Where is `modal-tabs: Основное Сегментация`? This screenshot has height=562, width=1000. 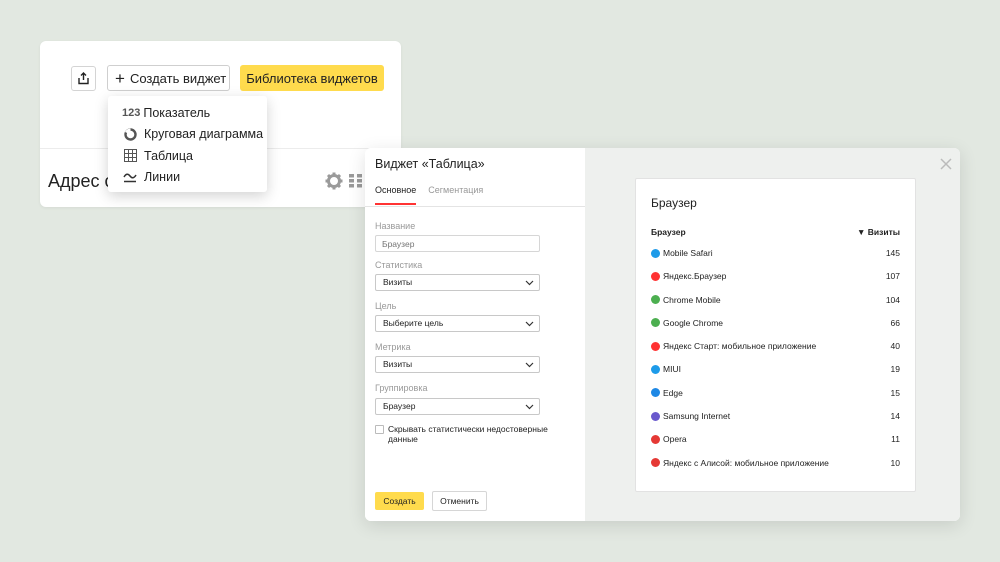
modal-tabs: Основное Сегментация is located at coordinates (429, 195).